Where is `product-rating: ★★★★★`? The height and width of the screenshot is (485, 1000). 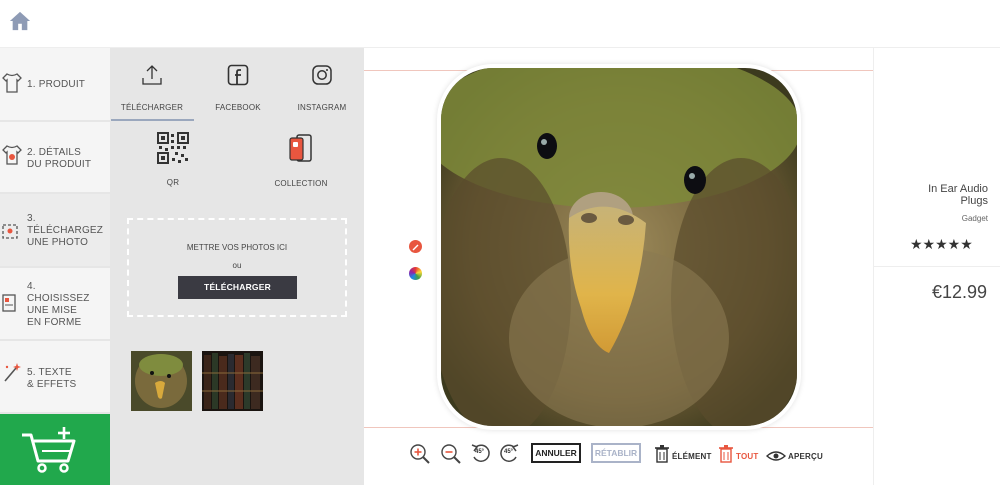 product-rating: ★★★★★ is located at coordinates (941, 244).